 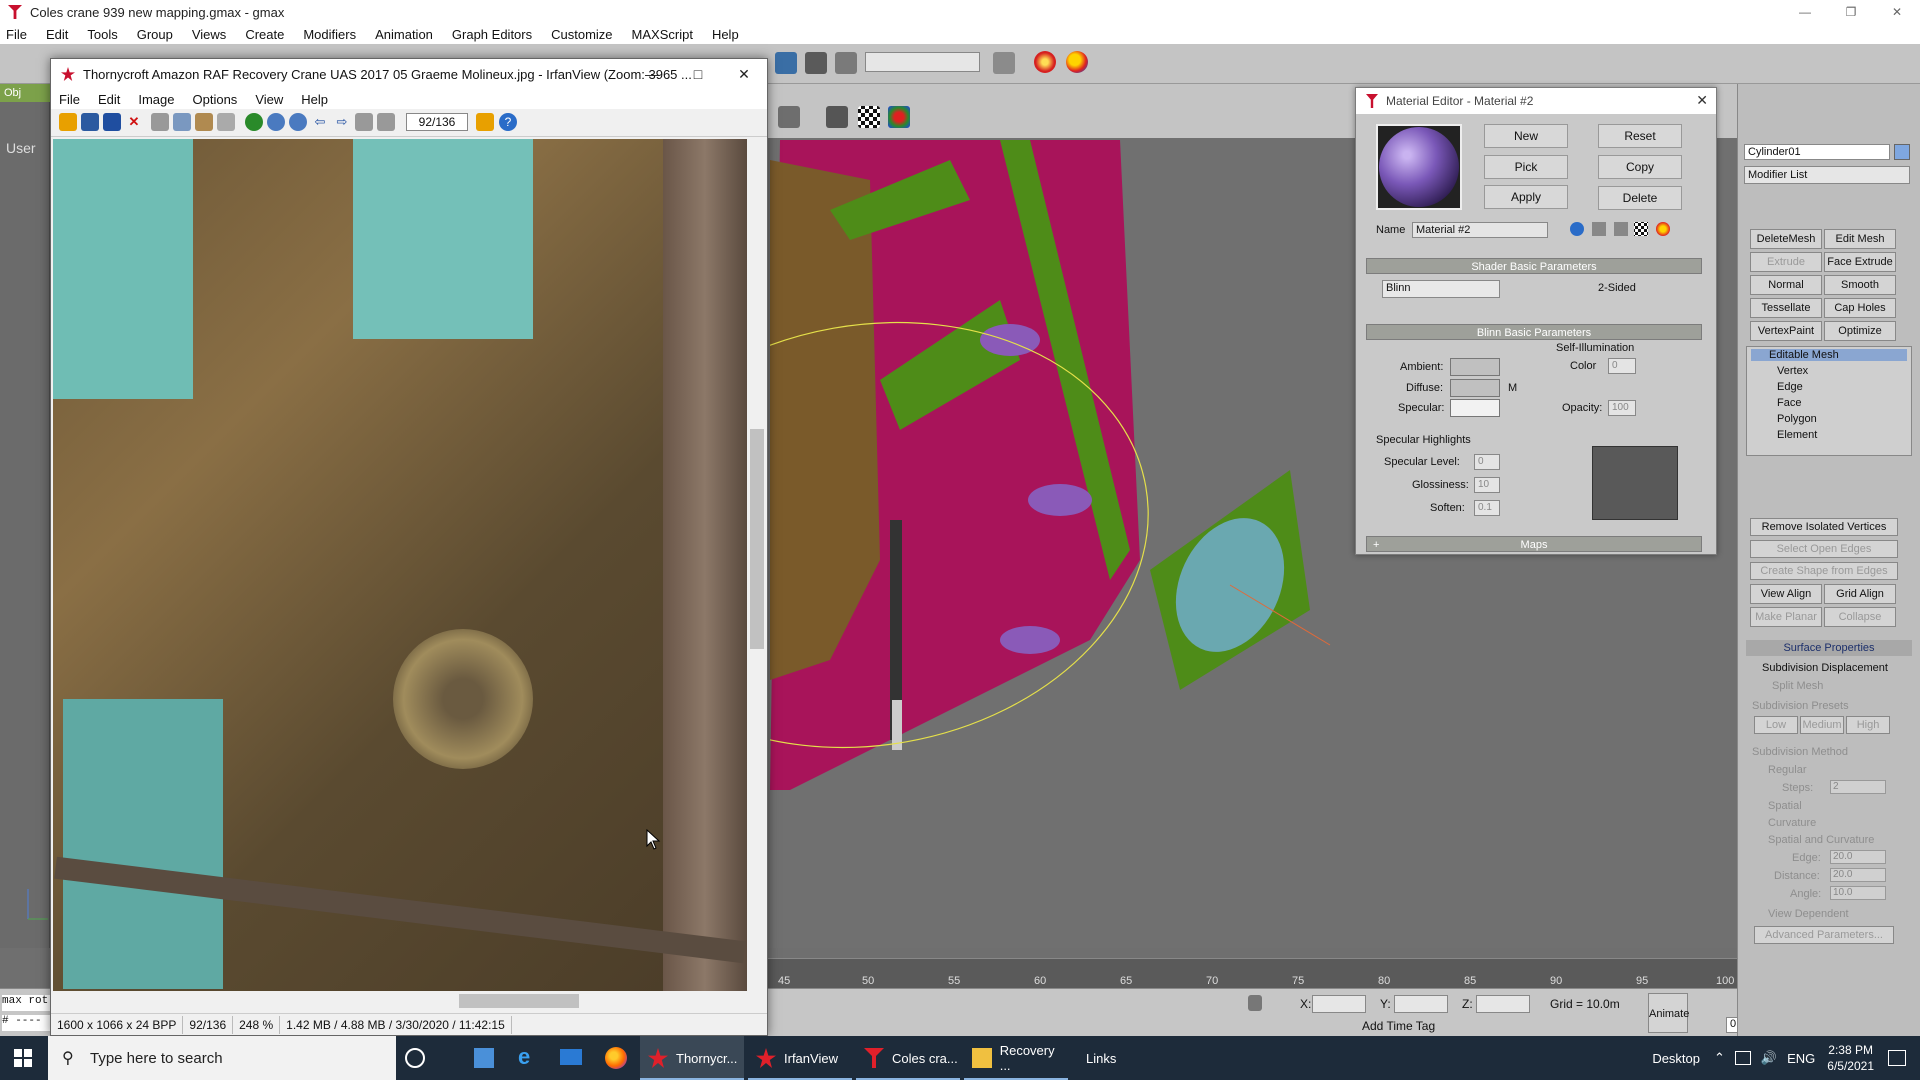 I want to click on paint-icon, so click(x=485, y=122).